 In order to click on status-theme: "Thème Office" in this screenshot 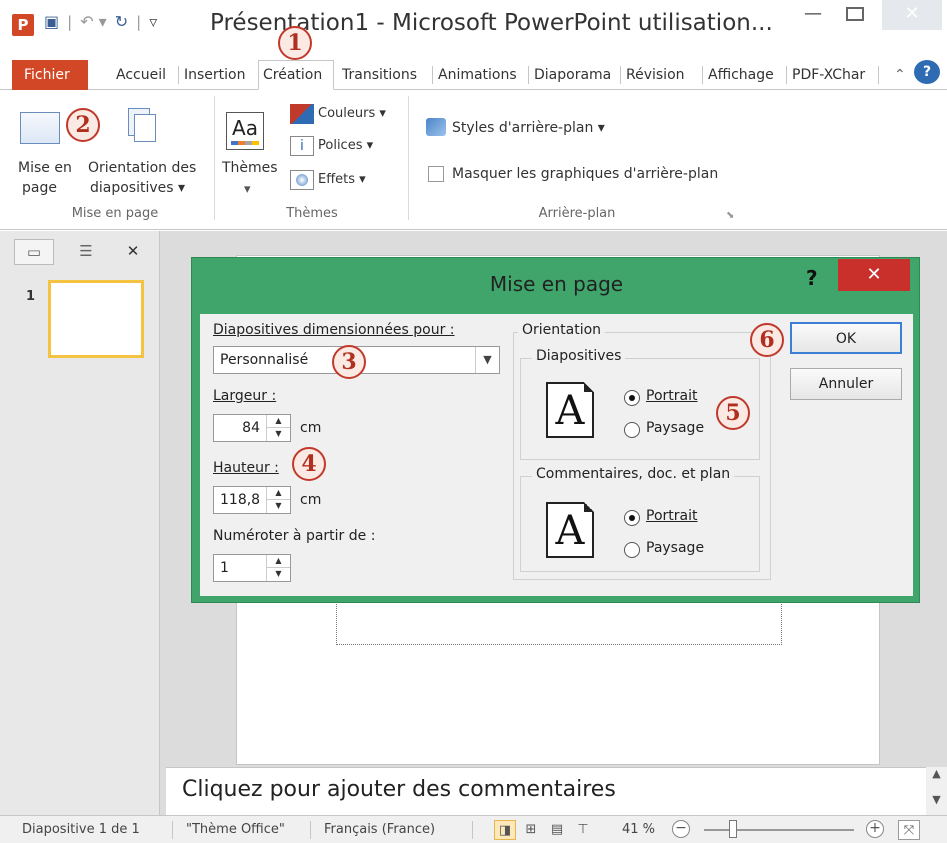, I will do `click(235, 829)`.